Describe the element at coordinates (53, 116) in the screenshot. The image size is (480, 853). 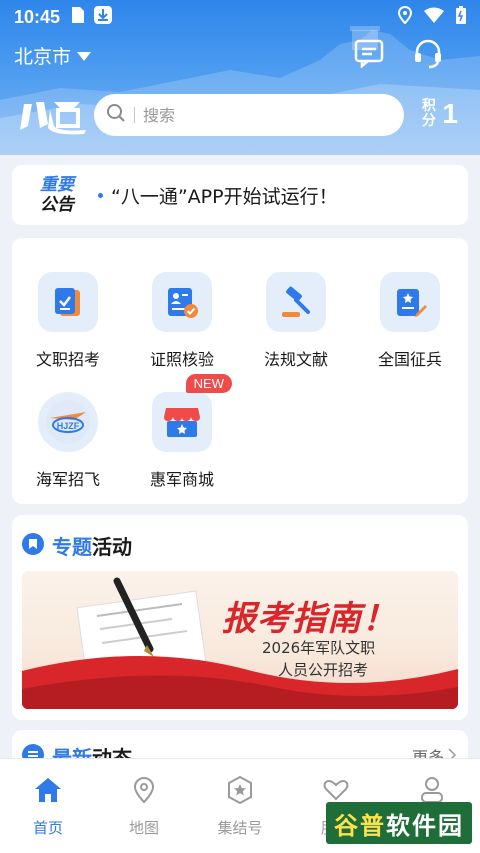
I see `app-logo` at that location.